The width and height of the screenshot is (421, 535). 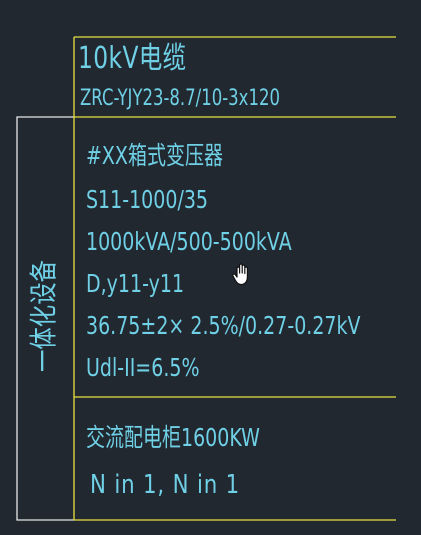 What do you see at coordinates (135, 283) in the screenshot?
I see `transformer-vector-group: D,y11-y11` at bounding box center [135, 283].